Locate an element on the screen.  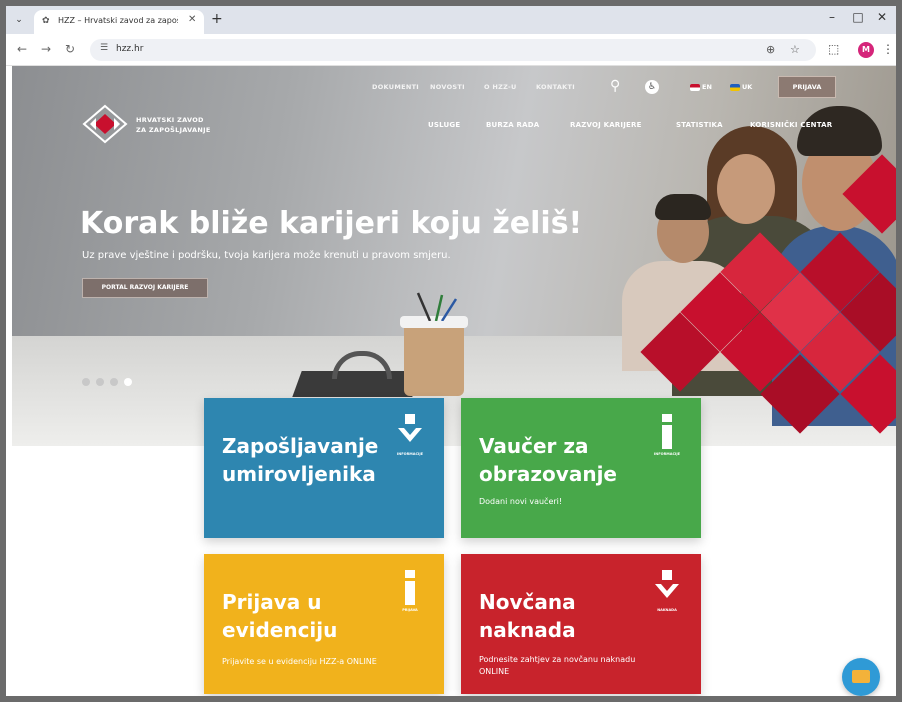
card-title-line1: Novčana is located at coordinates (527, 602).